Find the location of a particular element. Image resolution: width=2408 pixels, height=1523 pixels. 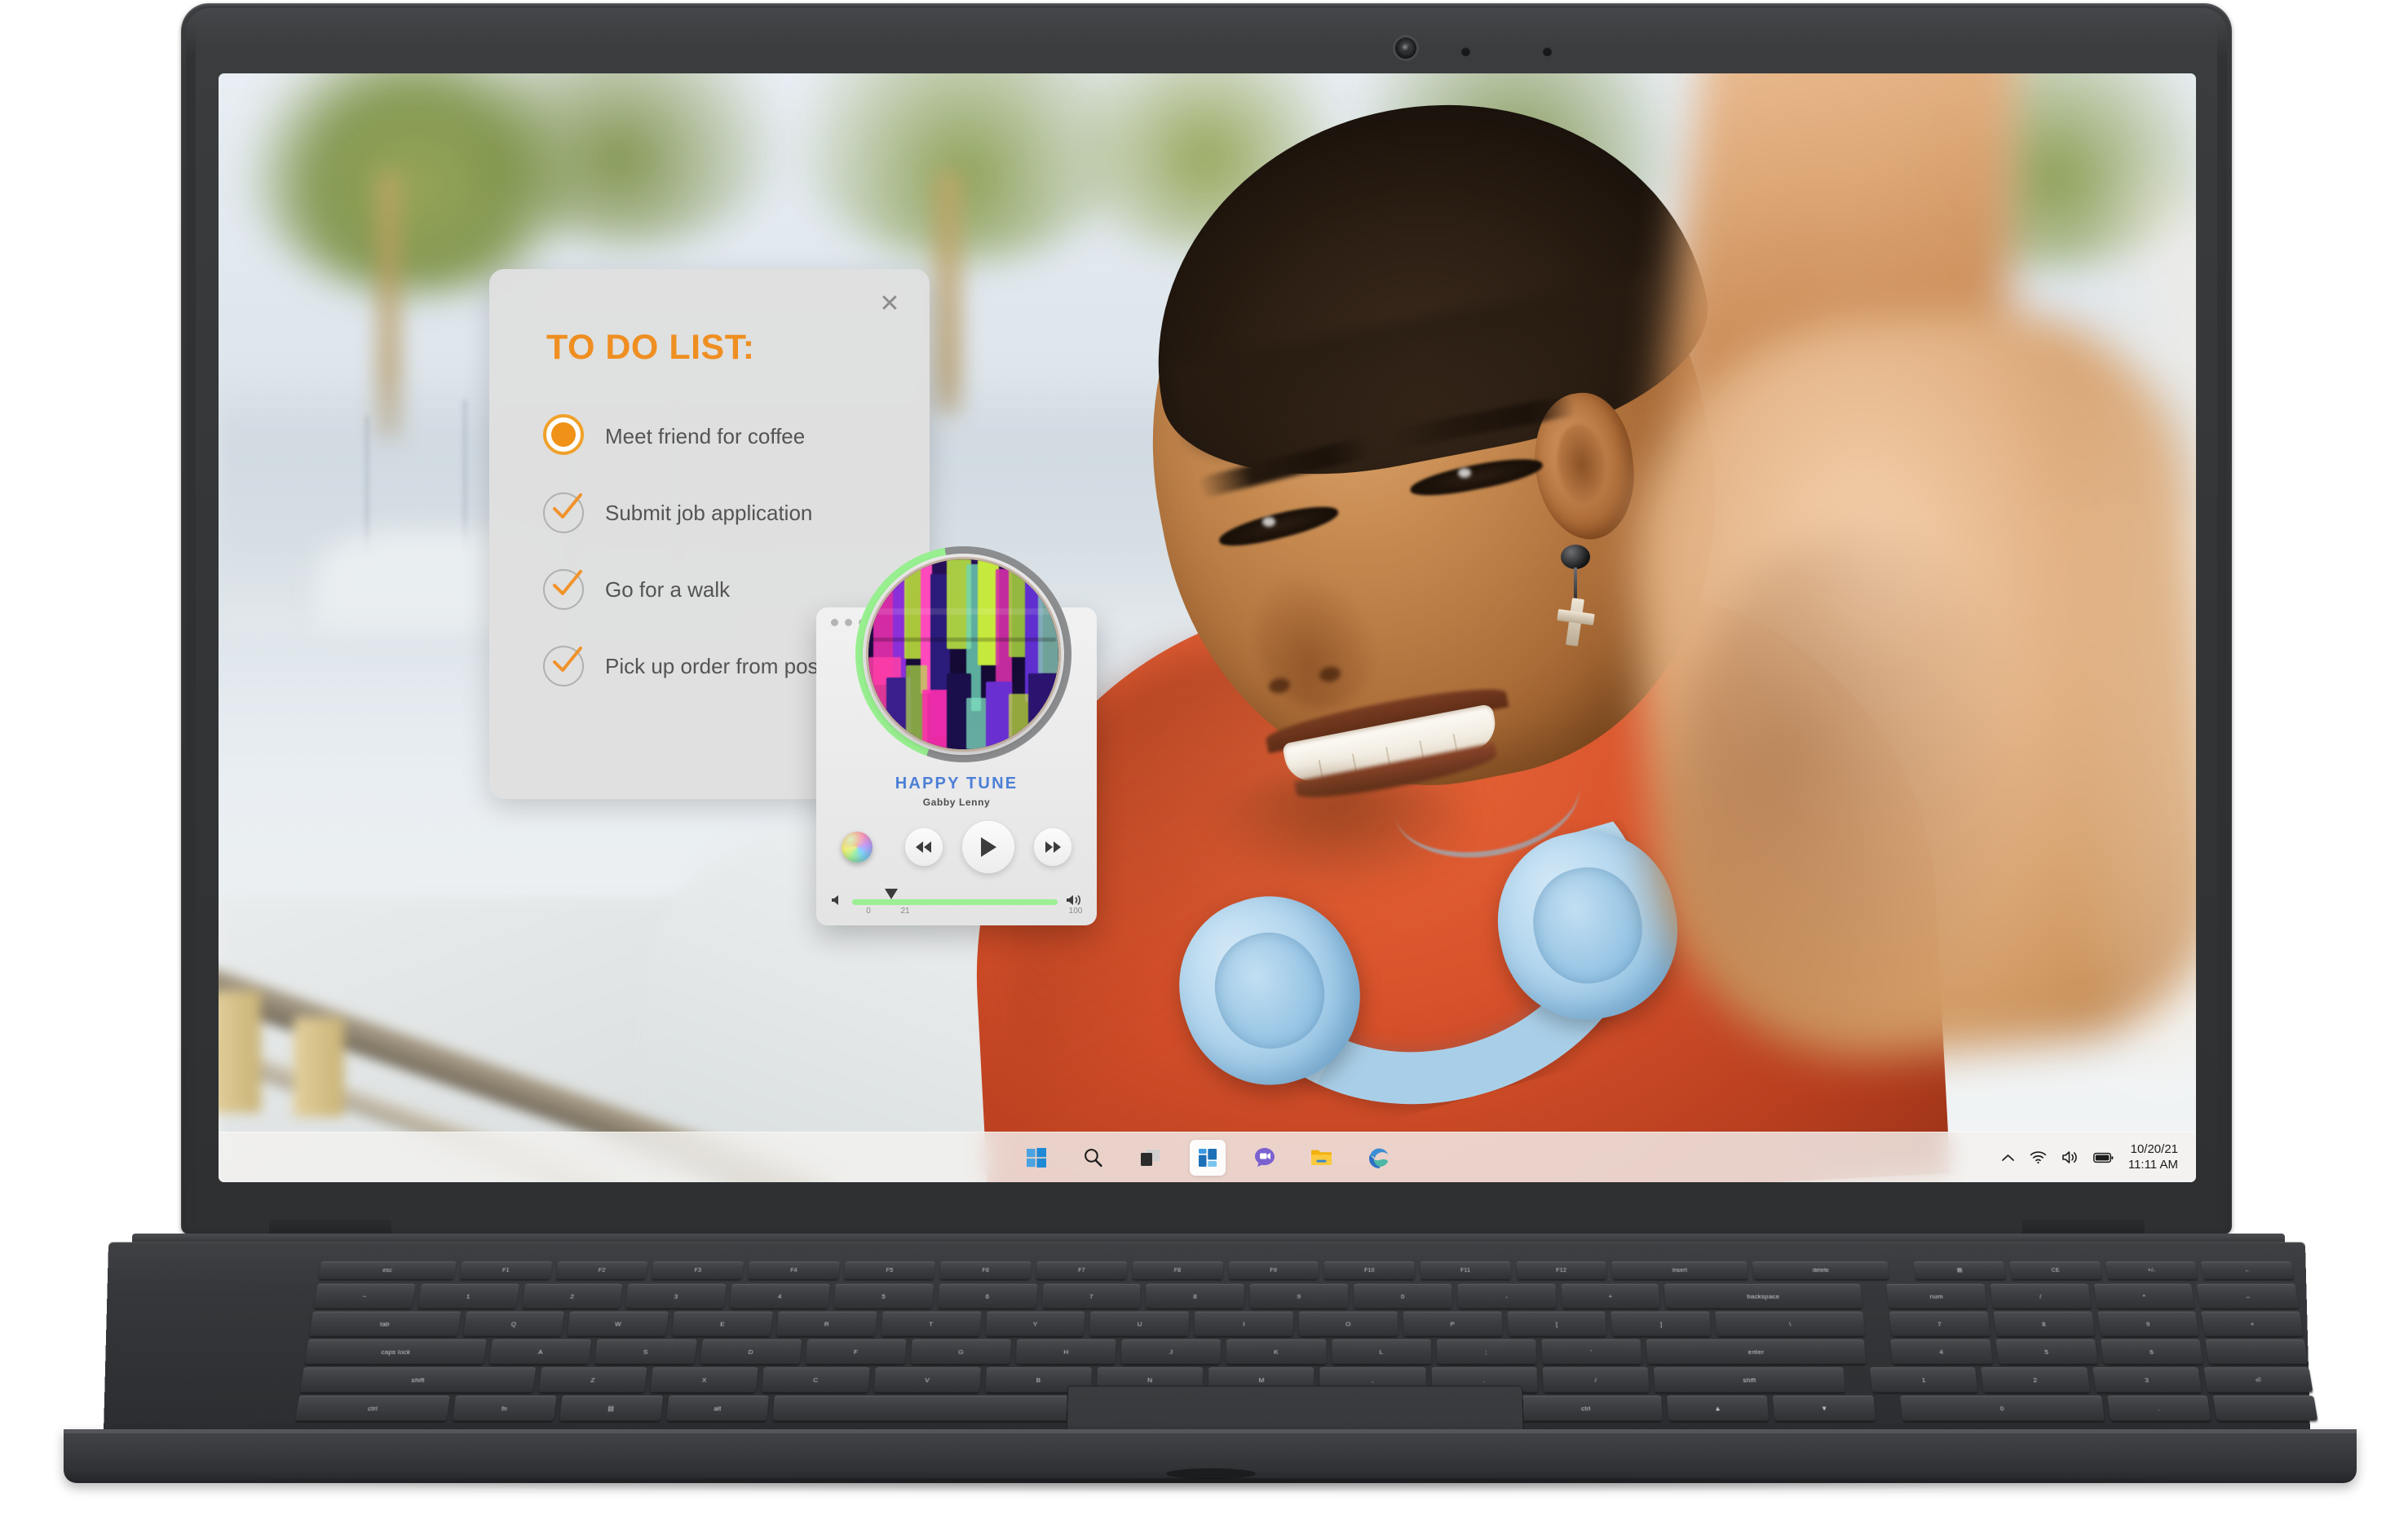

taskbar-item-start is located at coordinates (1036, 1158).